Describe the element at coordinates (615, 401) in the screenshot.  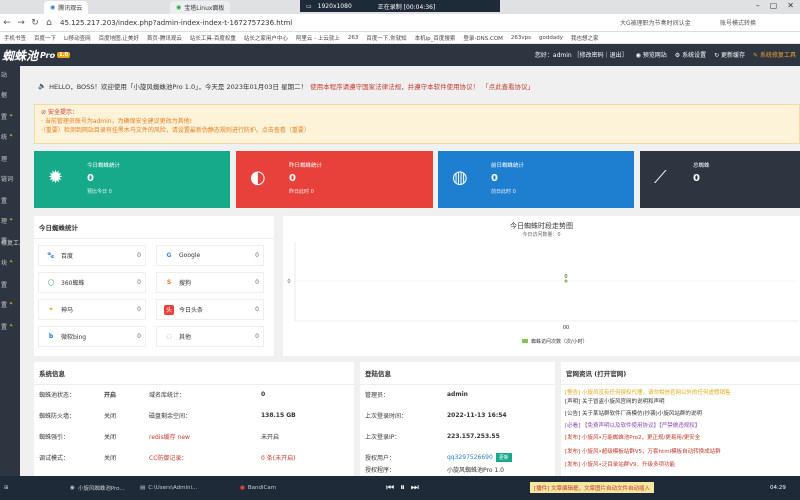
I see `news-item: [声明] 关于冒盗小旋风官网的说明和声明` at that location.